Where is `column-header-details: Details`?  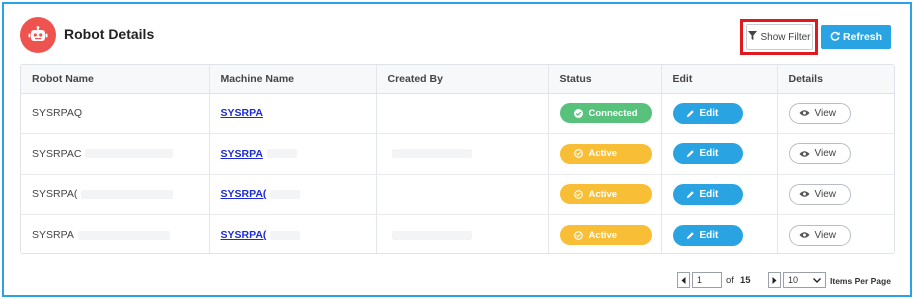
column-header-details: Details is located at coordinates (835, 79).